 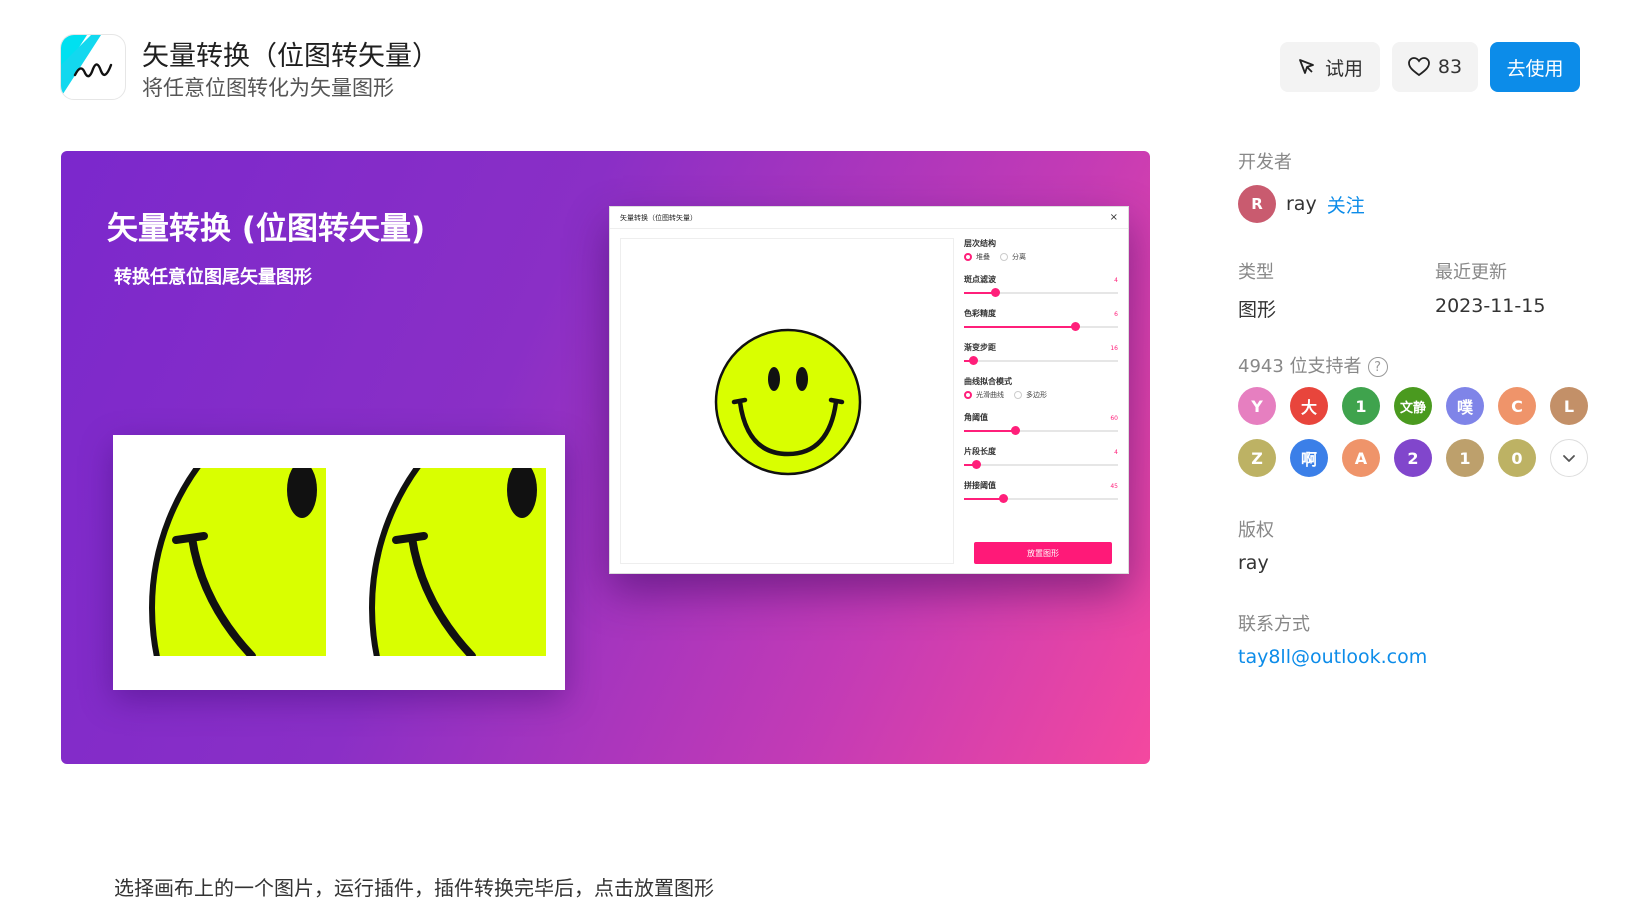 What do you see at coordinates (1116, 314) in the screenshot?
I see `color-precision-value: 6` at bounding box center [1116, 314].